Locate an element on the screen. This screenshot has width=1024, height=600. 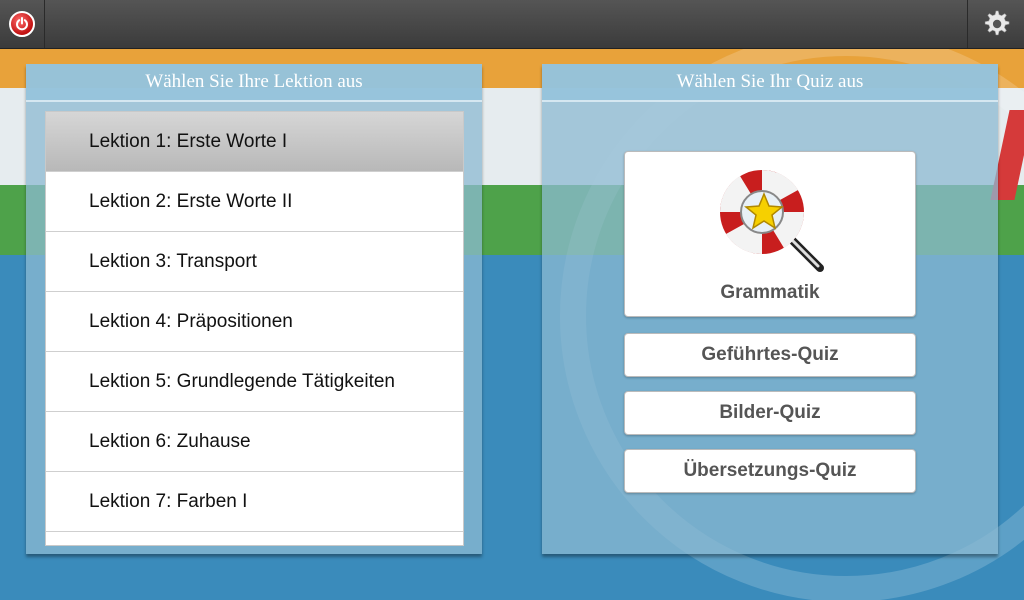
lesson-label: Lektion 2: Erste Worte II is located at coordinates (191, 201).